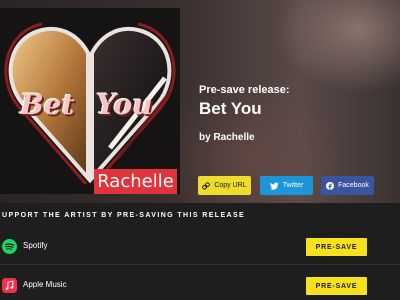  I want to click on service-name-apple-music: Apple Music, so click(45, 284).